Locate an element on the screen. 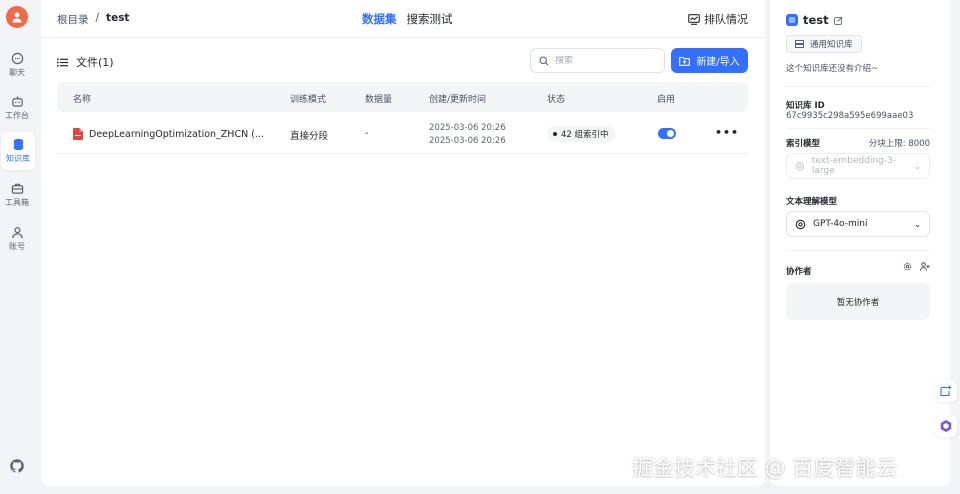 The image size is (960, 494). index-model-select: text-embedding-3-large ⌄ is located at coordinates (858, 166).